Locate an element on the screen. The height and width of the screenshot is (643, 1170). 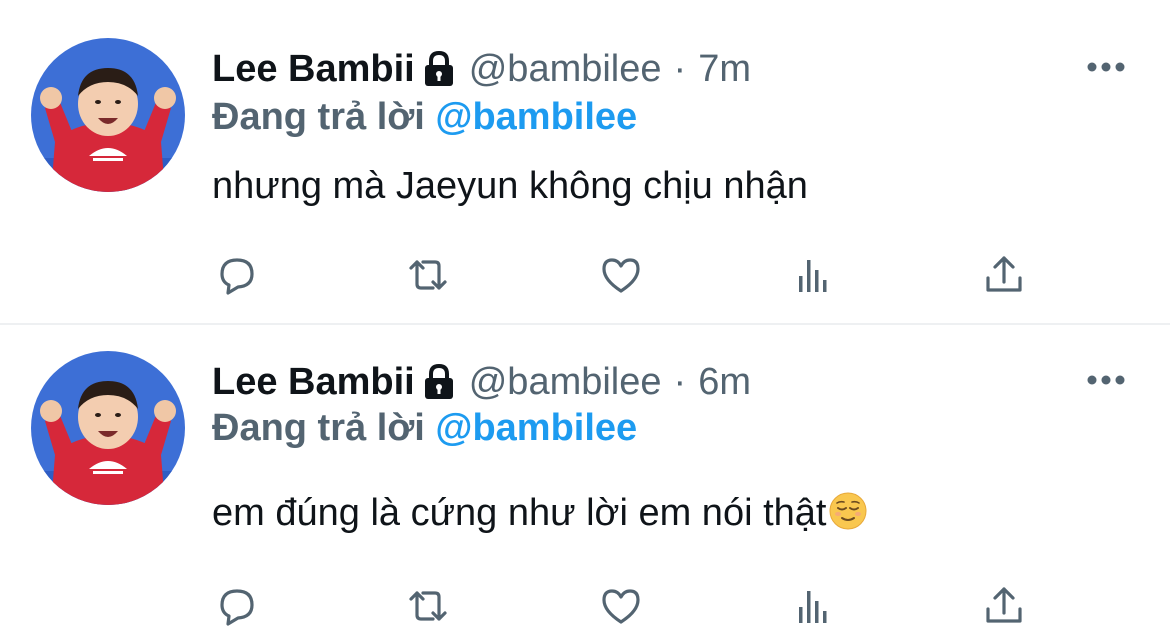
tweet-header: Lee Bambii @bambilee · 7m is located at coordinates (481, 69).